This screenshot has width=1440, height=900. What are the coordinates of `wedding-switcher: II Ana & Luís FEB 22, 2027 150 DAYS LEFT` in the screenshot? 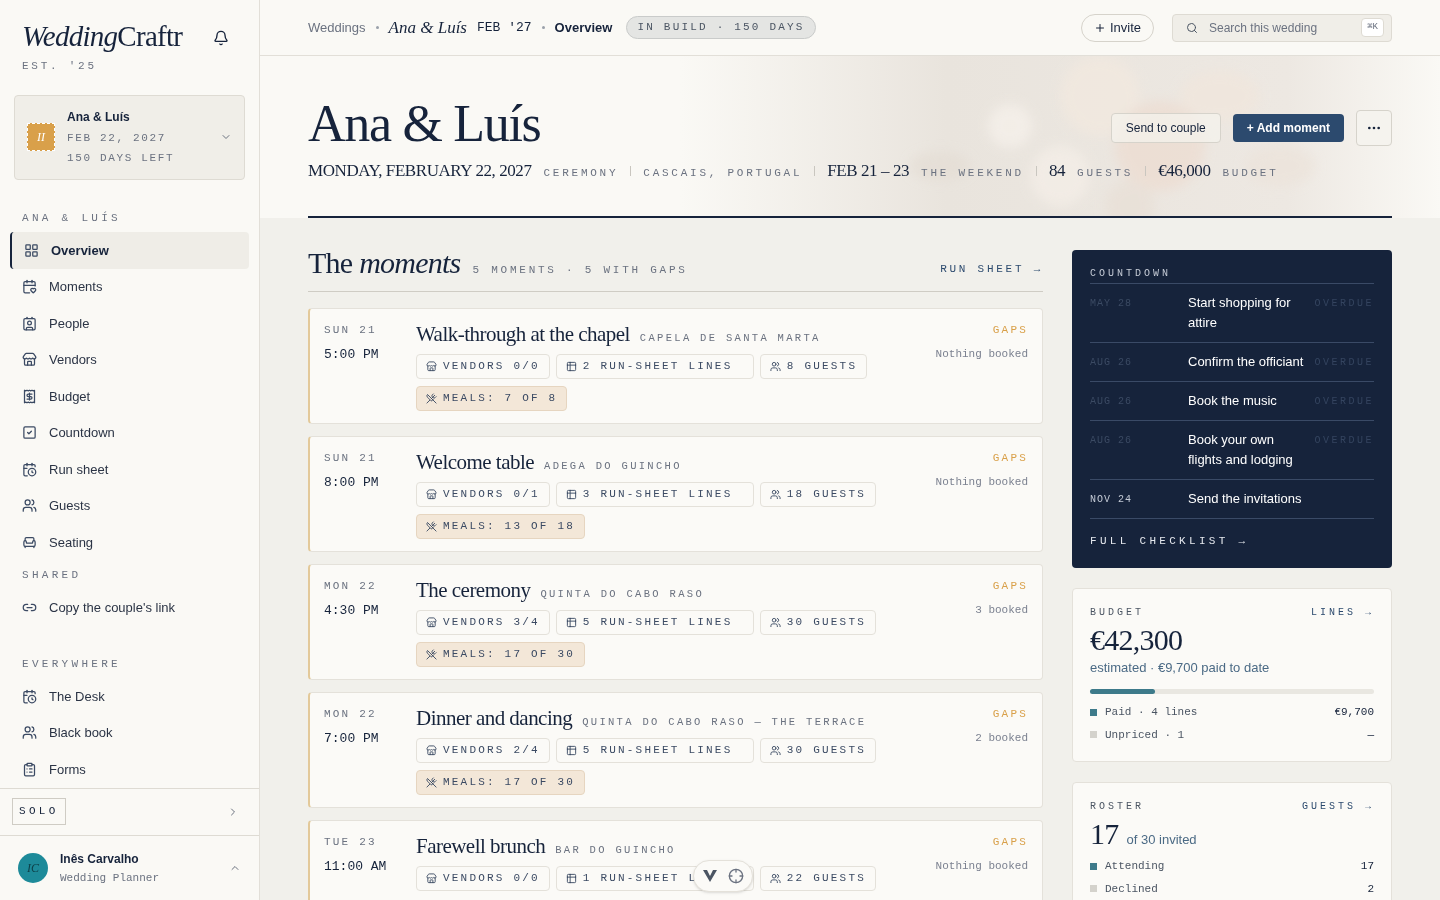 It's located at (129, 137).